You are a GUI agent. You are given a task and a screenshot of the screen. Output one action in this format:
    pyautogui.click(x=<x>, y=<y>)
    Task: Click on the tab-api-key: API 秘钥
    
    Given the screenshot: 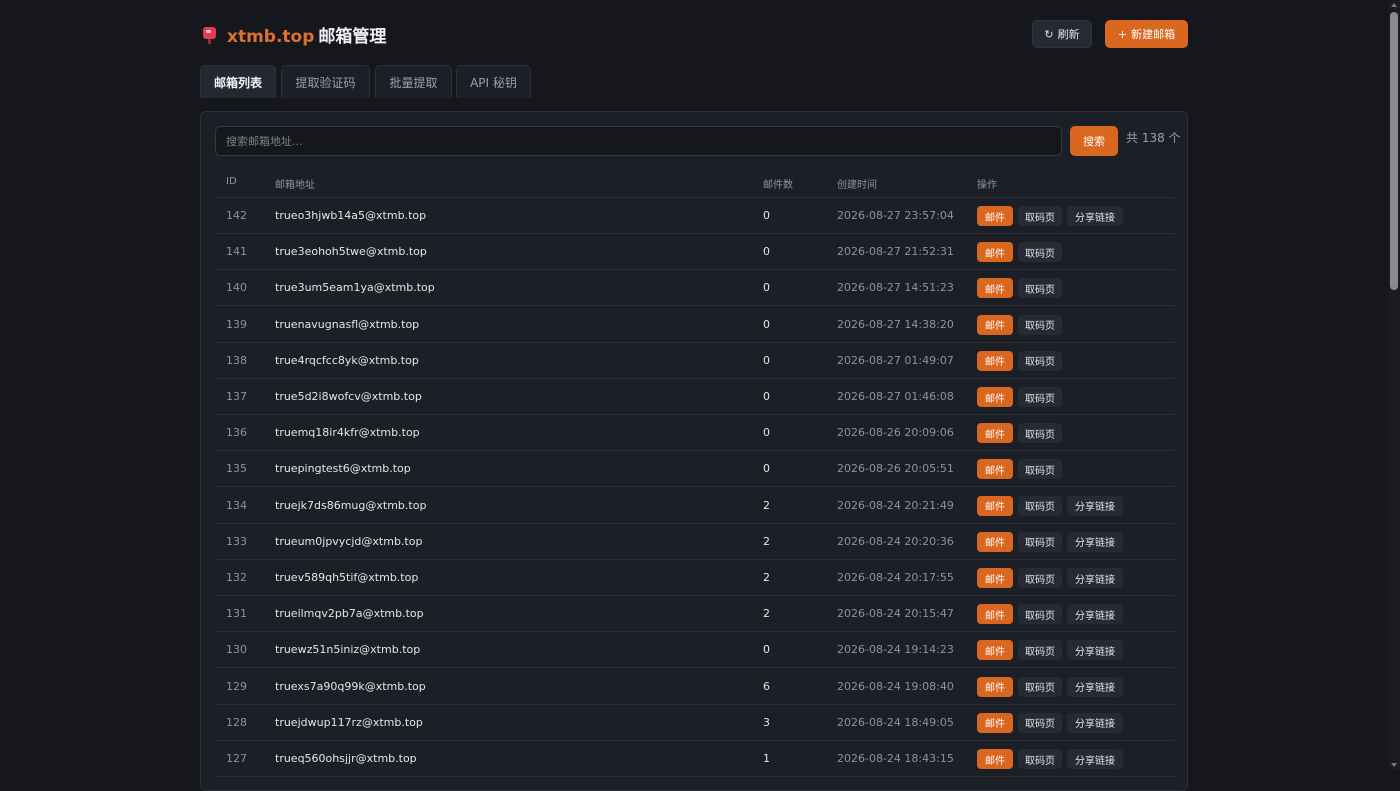 What is the action you would take?
    pyautogui.click(x=493, y=81)
    